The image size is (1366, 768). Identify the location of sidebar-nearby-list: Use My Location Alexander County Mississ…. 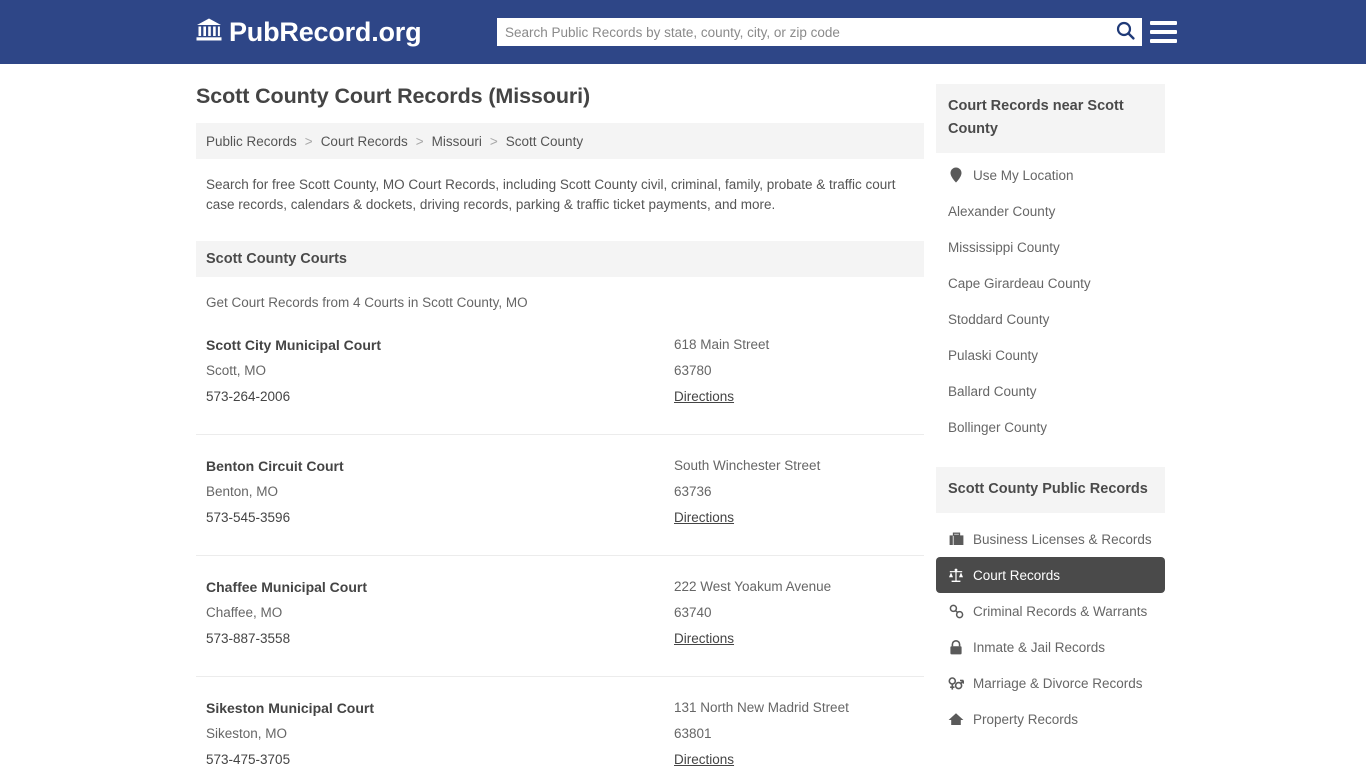
(1050, 301).